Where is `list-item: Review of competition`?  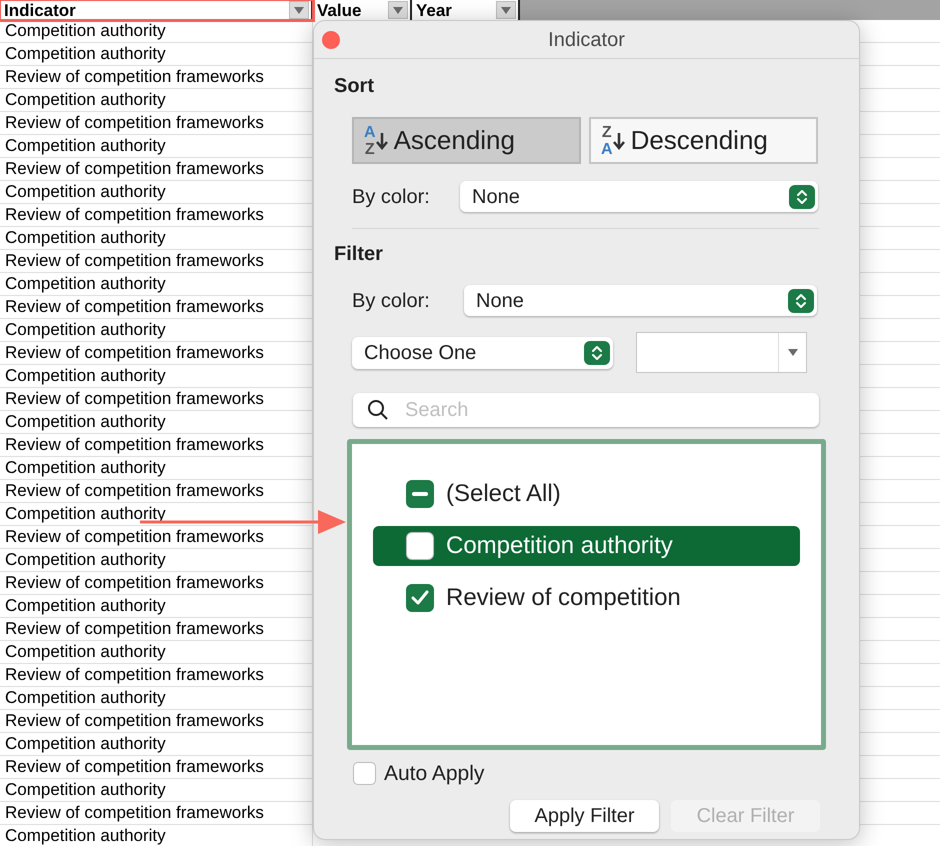 list-item: Review of competition is located at coordinates (586, 598).